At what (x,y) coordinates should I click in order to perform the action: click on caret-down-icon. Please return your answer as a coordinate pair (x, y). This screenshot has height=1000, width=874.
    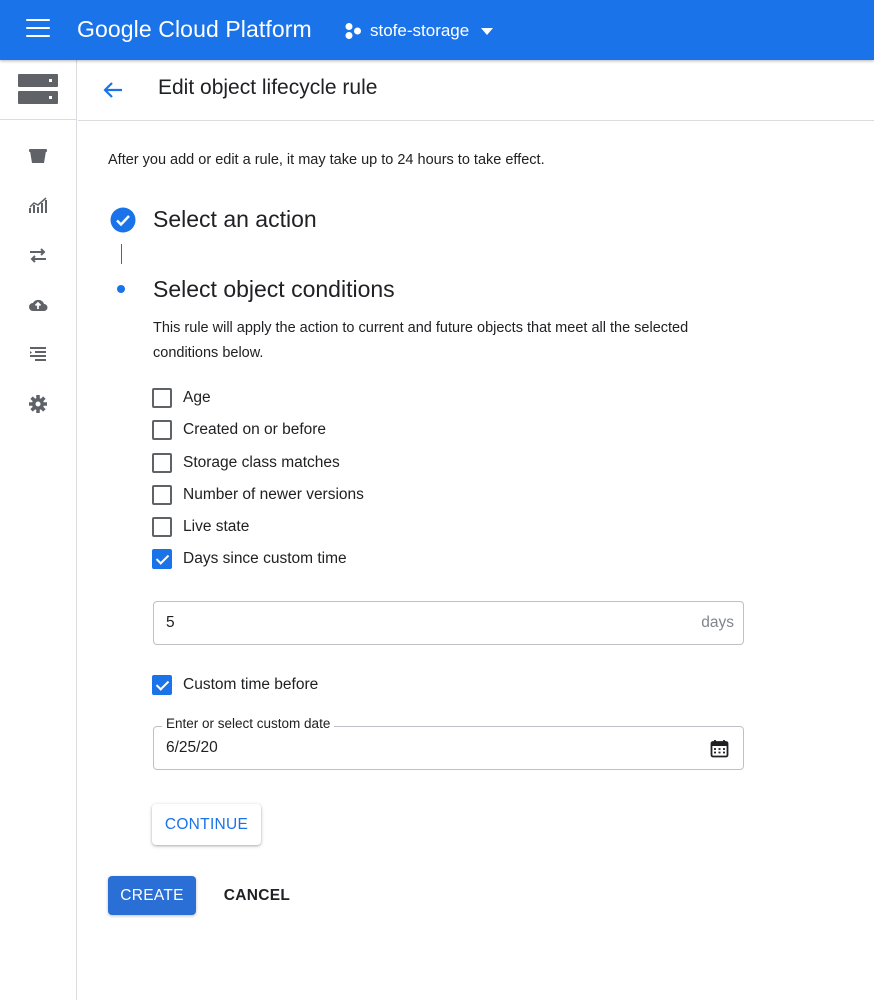
    Looking at the image, I should click on (487, 31).